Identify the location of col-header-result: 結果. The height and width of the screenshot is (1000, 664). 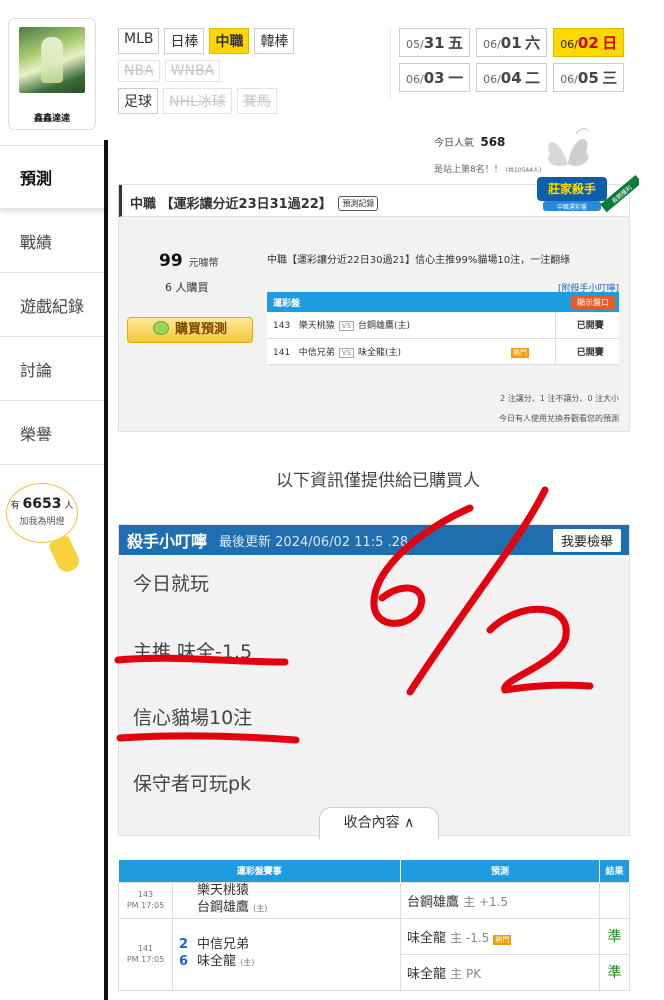
(614, 871).